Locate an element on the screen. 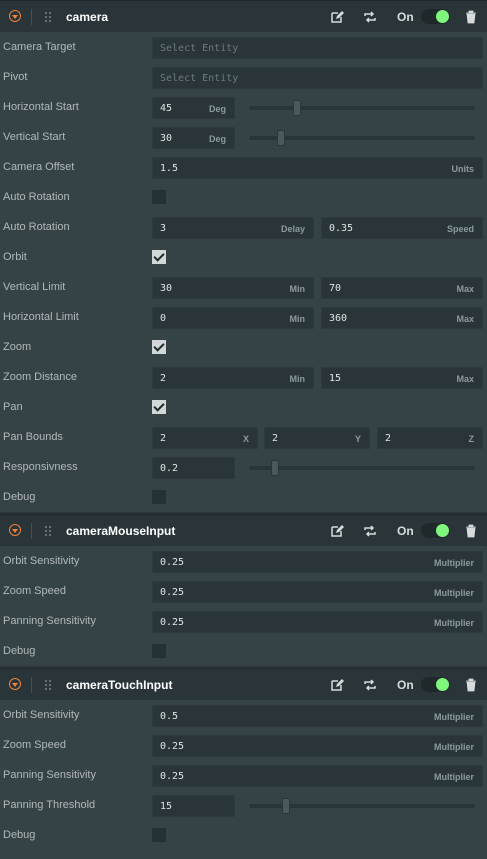 The image size is (487, 859). field-auto-rotation: Auto Rotation 3 Delay 0.35 Speed is located at coordinates (243, 227).